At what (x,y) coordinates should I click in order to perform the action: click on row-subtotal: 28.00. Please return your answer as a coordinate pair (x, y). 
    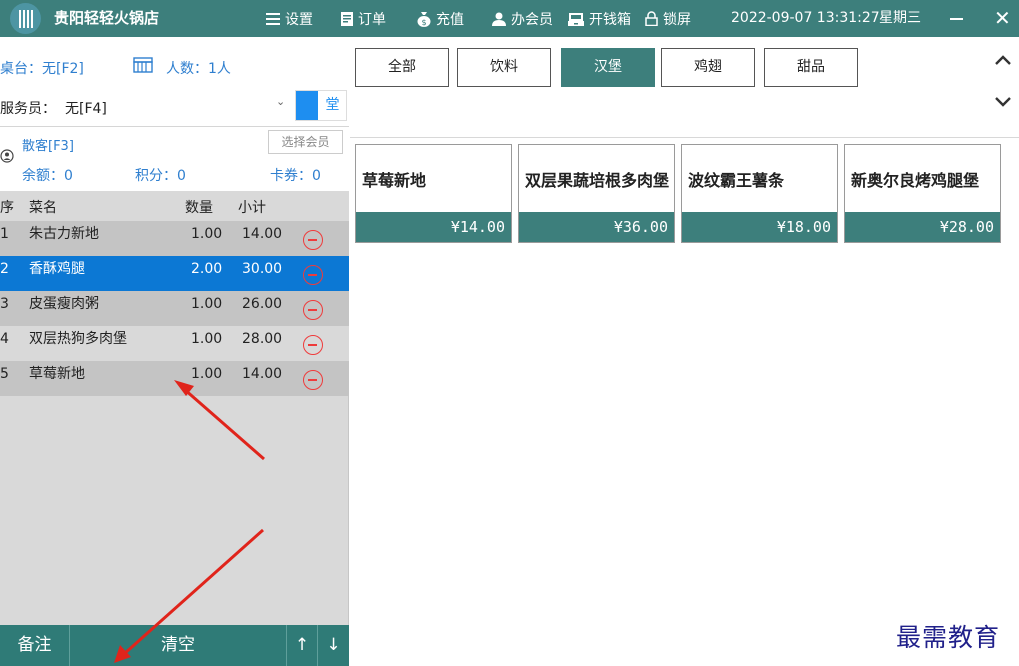
    Looking at the image, I should click on (262, 339).